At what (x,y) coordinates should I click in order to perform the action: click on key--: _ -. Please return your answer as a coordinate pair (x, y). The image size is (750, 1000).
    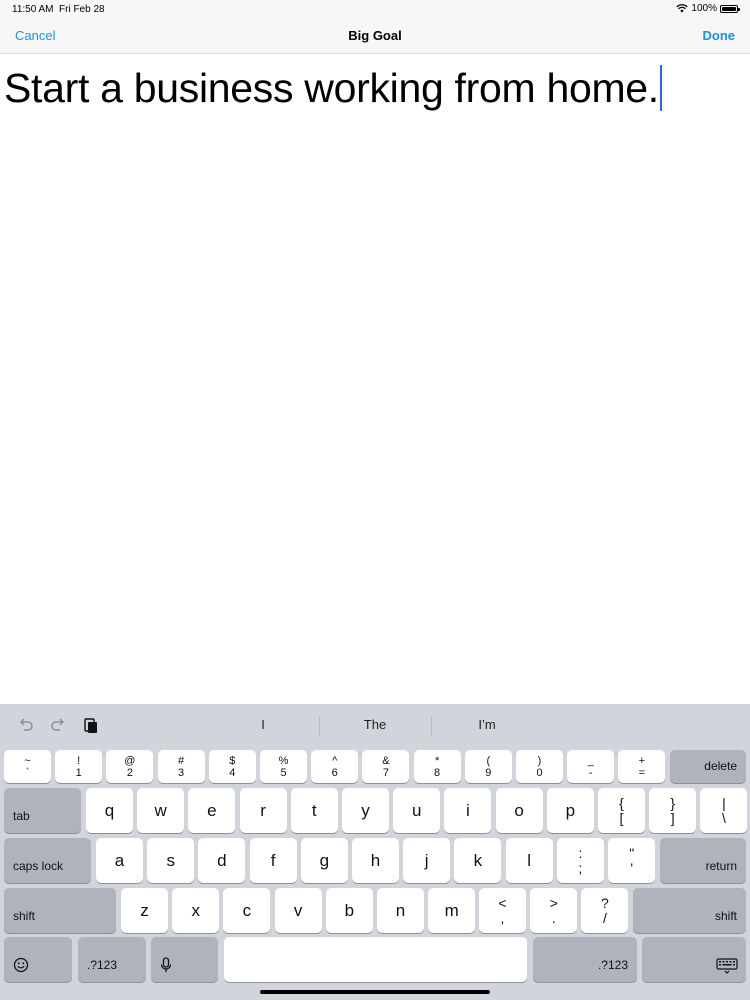
    Looking at the image, I should click on (591, 766).